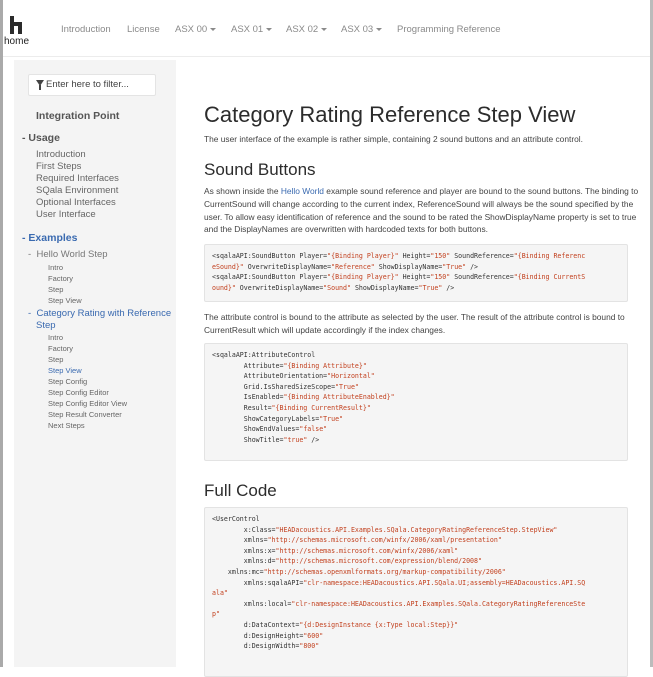 The width and height of the screenshot is (653, 677). What do you see at coordinates (67, 381) in the screenshot?
I see `sidebar-subitem-step-config: Step Config` at bounding box center [67, 381].